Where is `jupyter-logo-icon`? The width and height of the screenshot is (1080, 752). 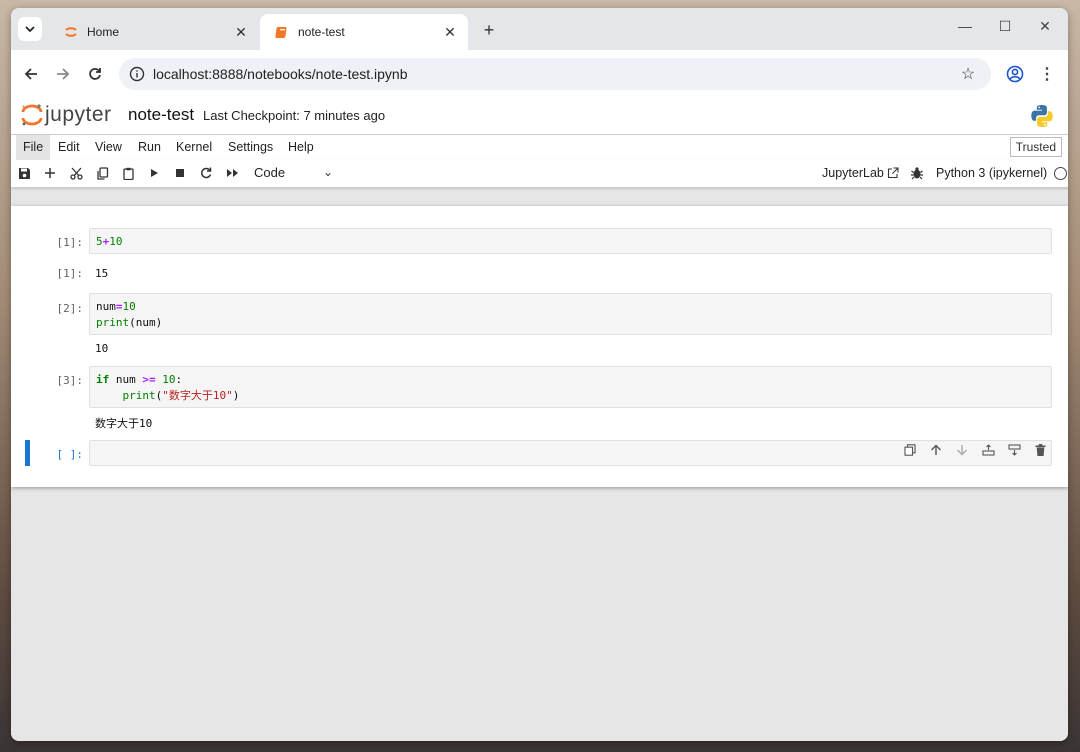 jupyter-logo-icon is located at coordinates (32, 115).